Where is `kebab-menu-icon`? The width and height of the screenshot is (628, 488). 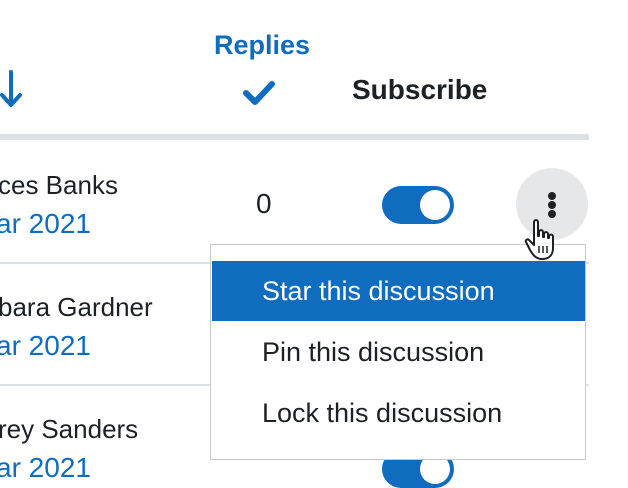 kebab-menu-icon is located at coordinates (552, 196).